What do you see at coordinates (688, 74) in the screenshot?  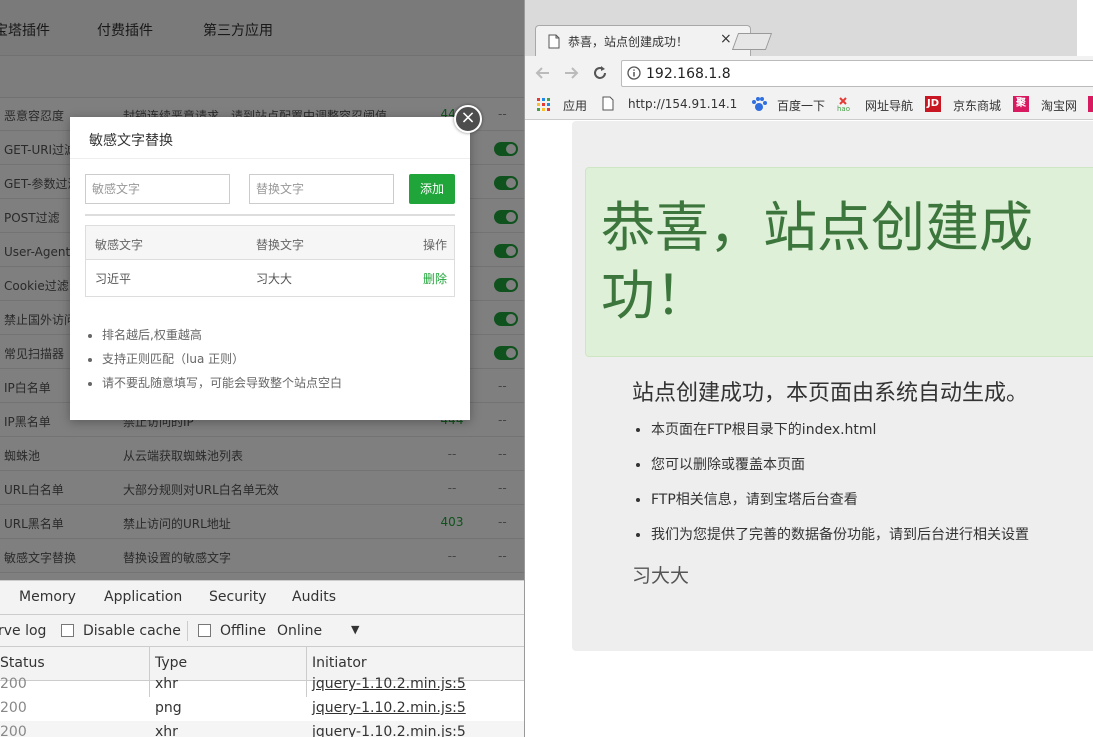 I see `url-text: 192.168.1.8` at bounding box center [688, 74].